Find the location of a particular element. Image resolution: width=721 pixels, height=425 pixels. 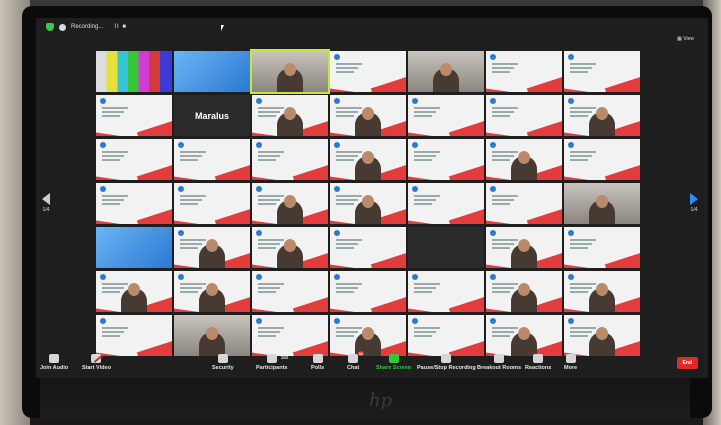

participant-tile: Maralus is located at coordinates (212, 115).